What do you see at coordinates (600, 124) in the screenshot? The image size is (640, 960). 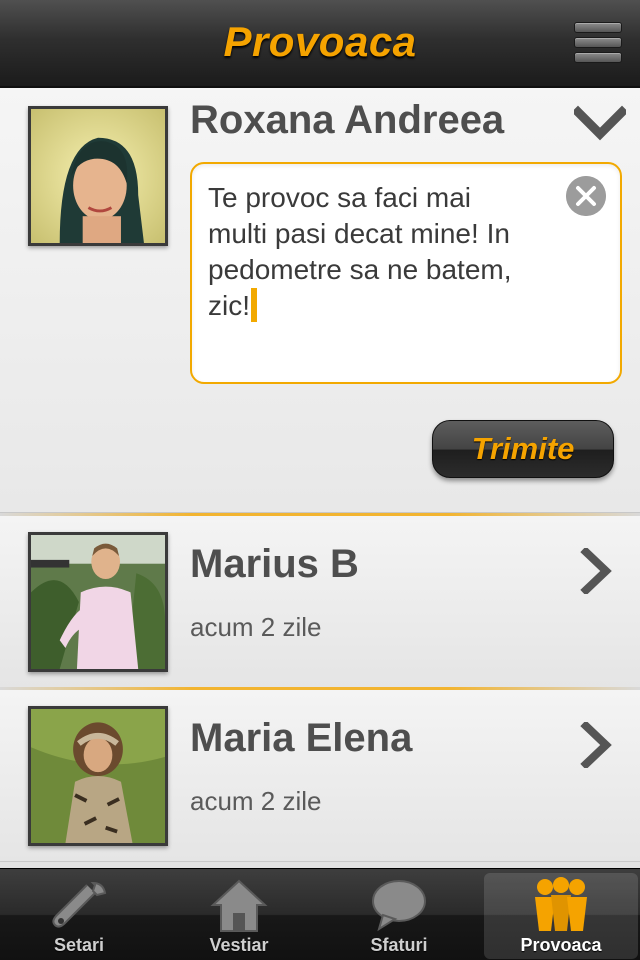 I see `chevron-down-icon` at bounding box center [600, 124].